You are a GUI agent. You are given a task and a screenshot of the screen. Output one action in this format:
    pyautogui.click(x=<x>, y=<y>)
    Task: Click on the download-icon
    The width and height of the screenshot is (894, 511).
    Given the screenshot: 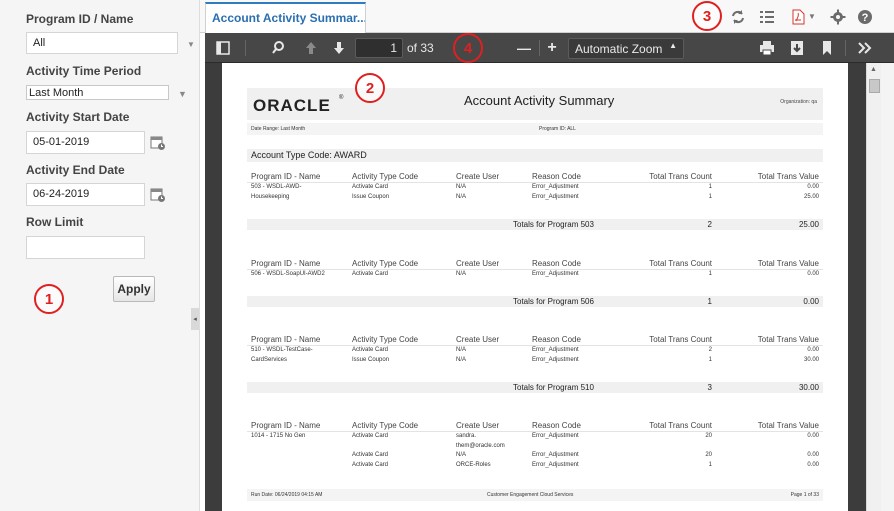 What is the action you would take?
    pyautogui.click(x=797, y=48)
    